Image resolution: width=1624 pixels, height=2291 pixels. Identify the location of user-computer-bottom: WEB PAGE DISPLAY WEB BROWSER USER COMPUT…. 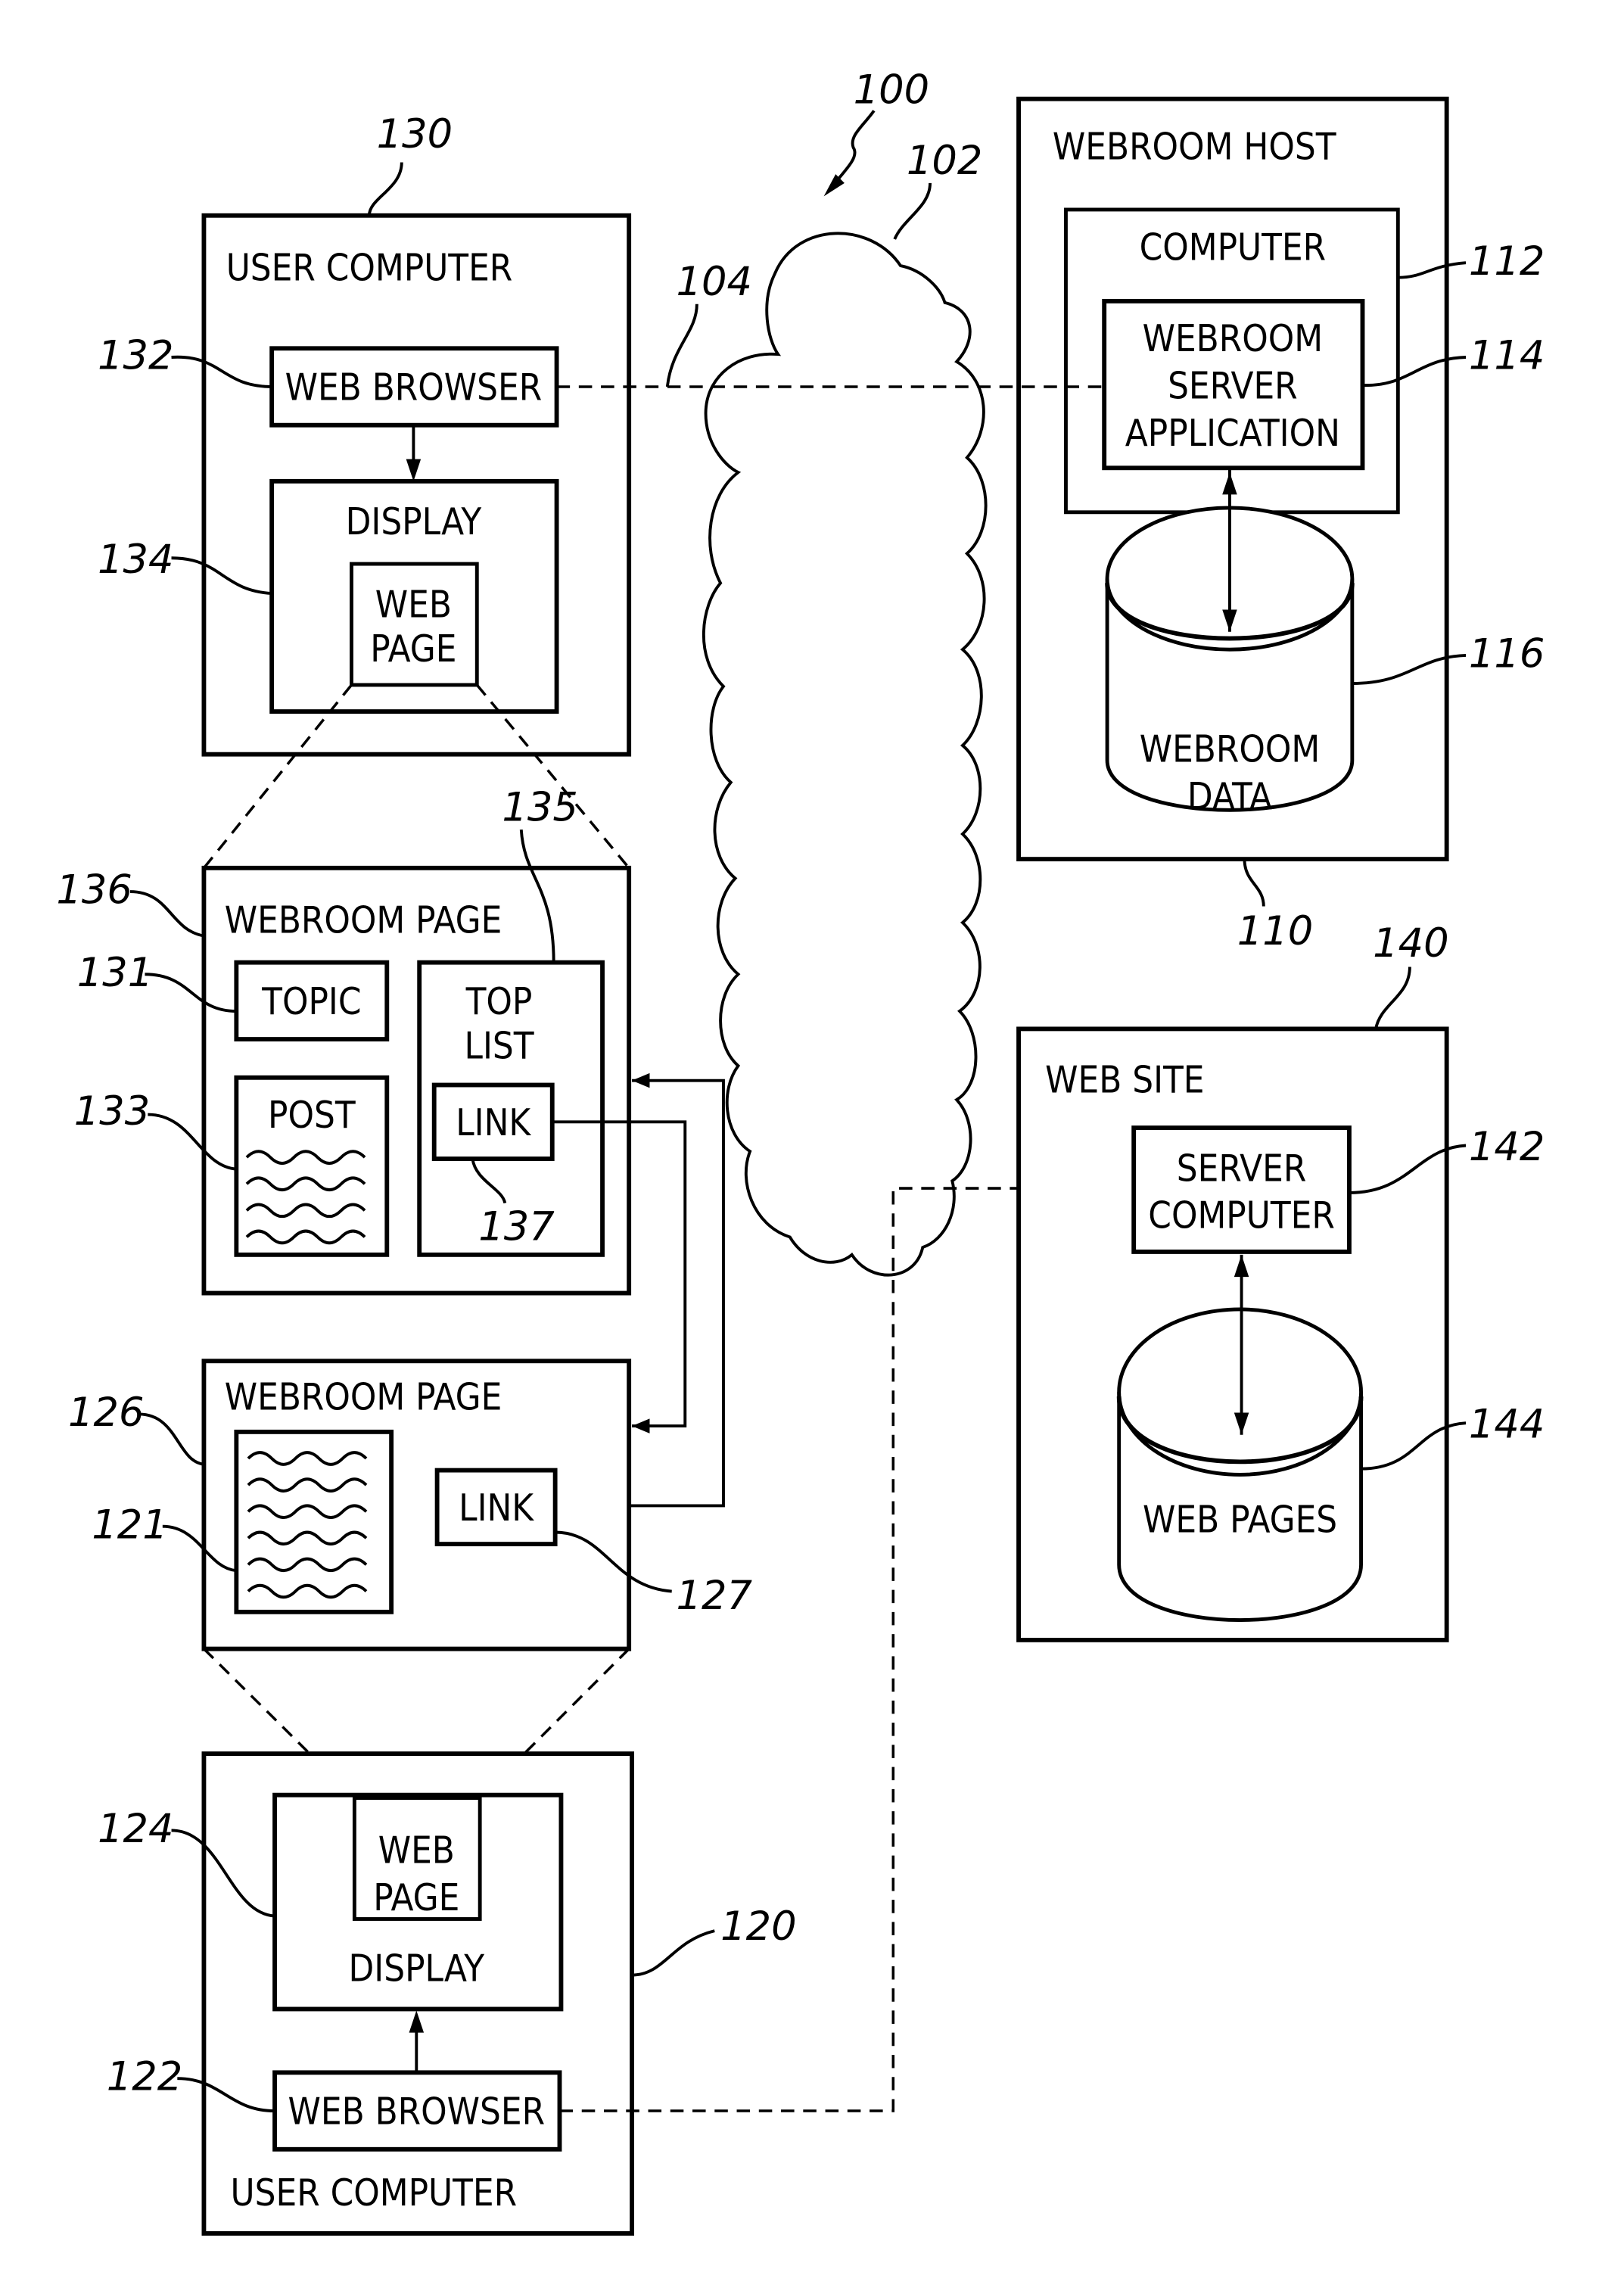
(417, 1993).